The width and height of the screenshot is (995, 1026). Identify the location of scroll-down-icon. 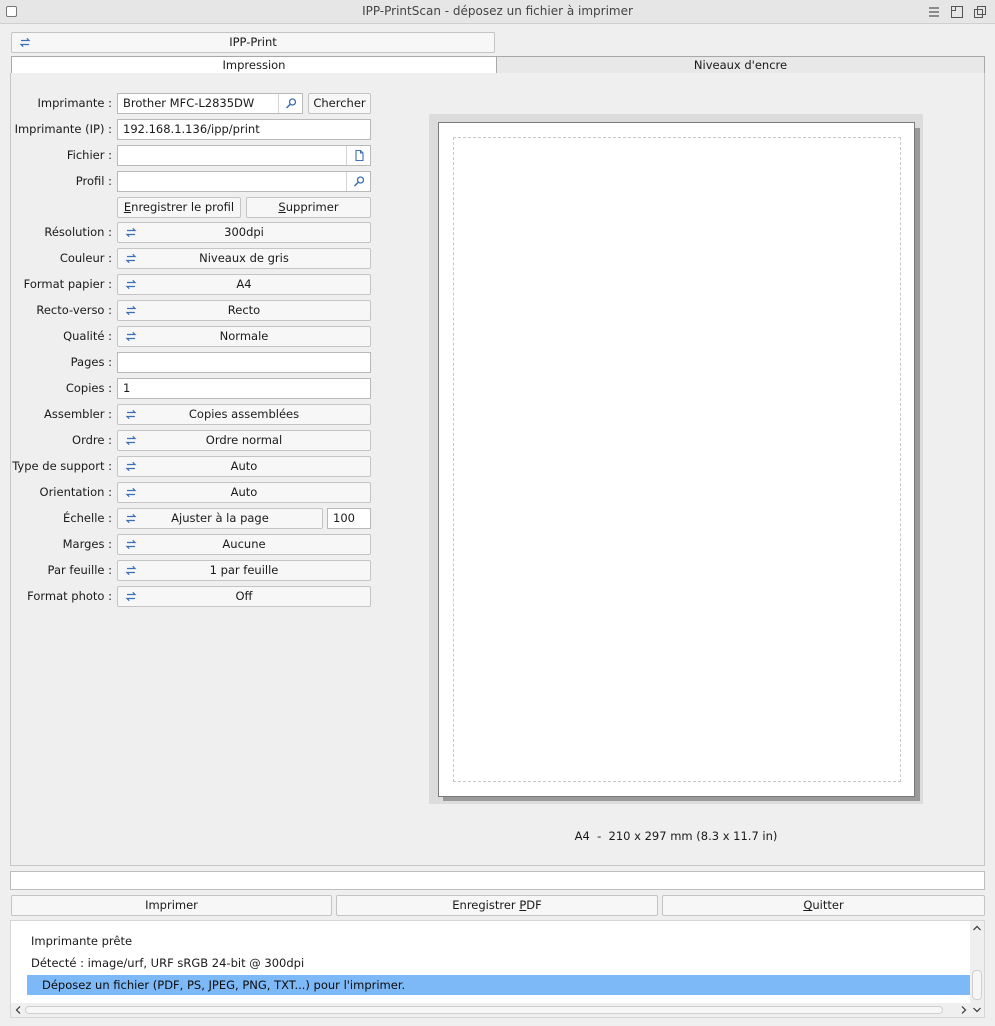
(977, 1010).